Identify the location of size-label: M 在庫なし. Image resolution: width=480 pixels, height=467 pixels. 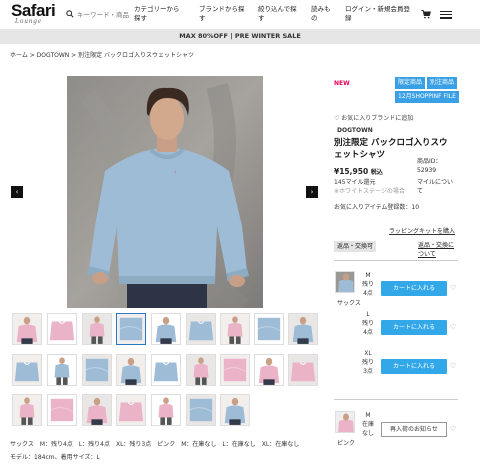
(368, 424).